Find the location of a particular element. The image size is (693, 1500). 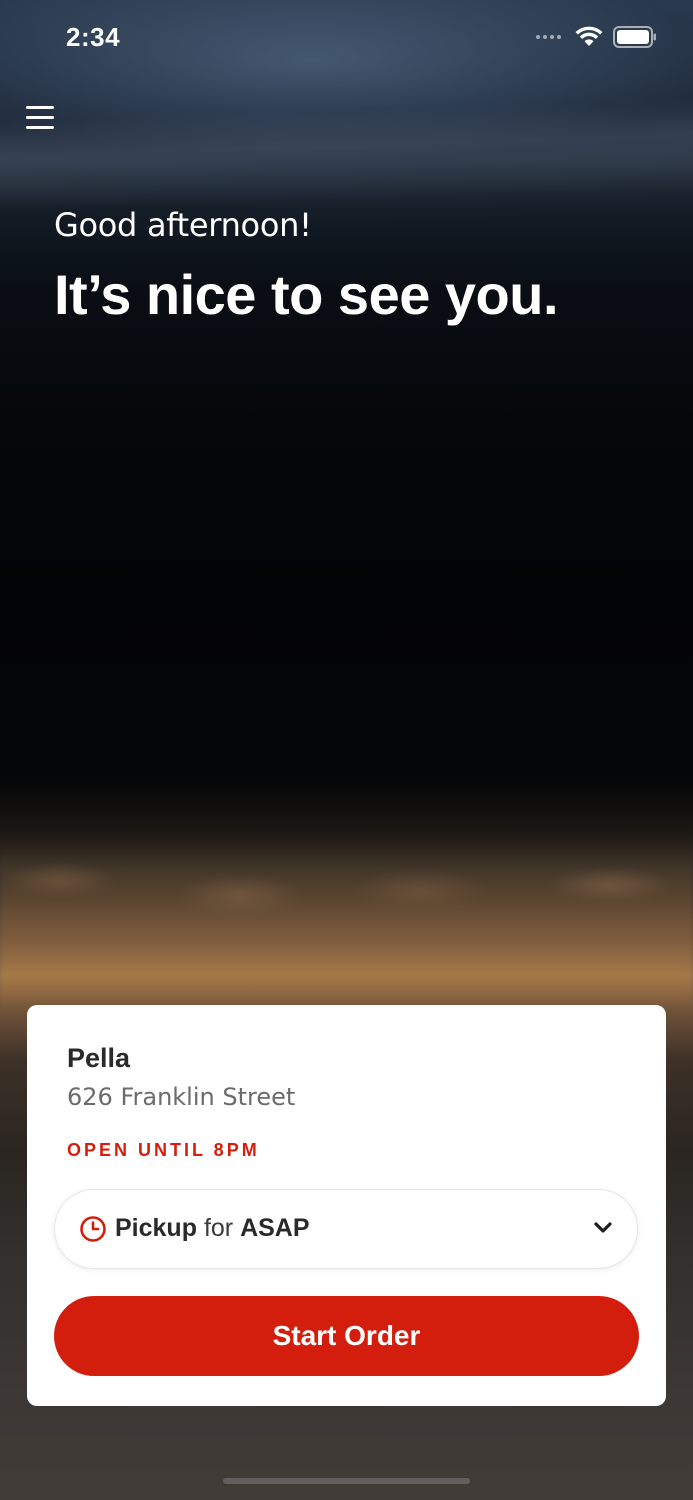

status-icons is located at coordinates (596, 37).